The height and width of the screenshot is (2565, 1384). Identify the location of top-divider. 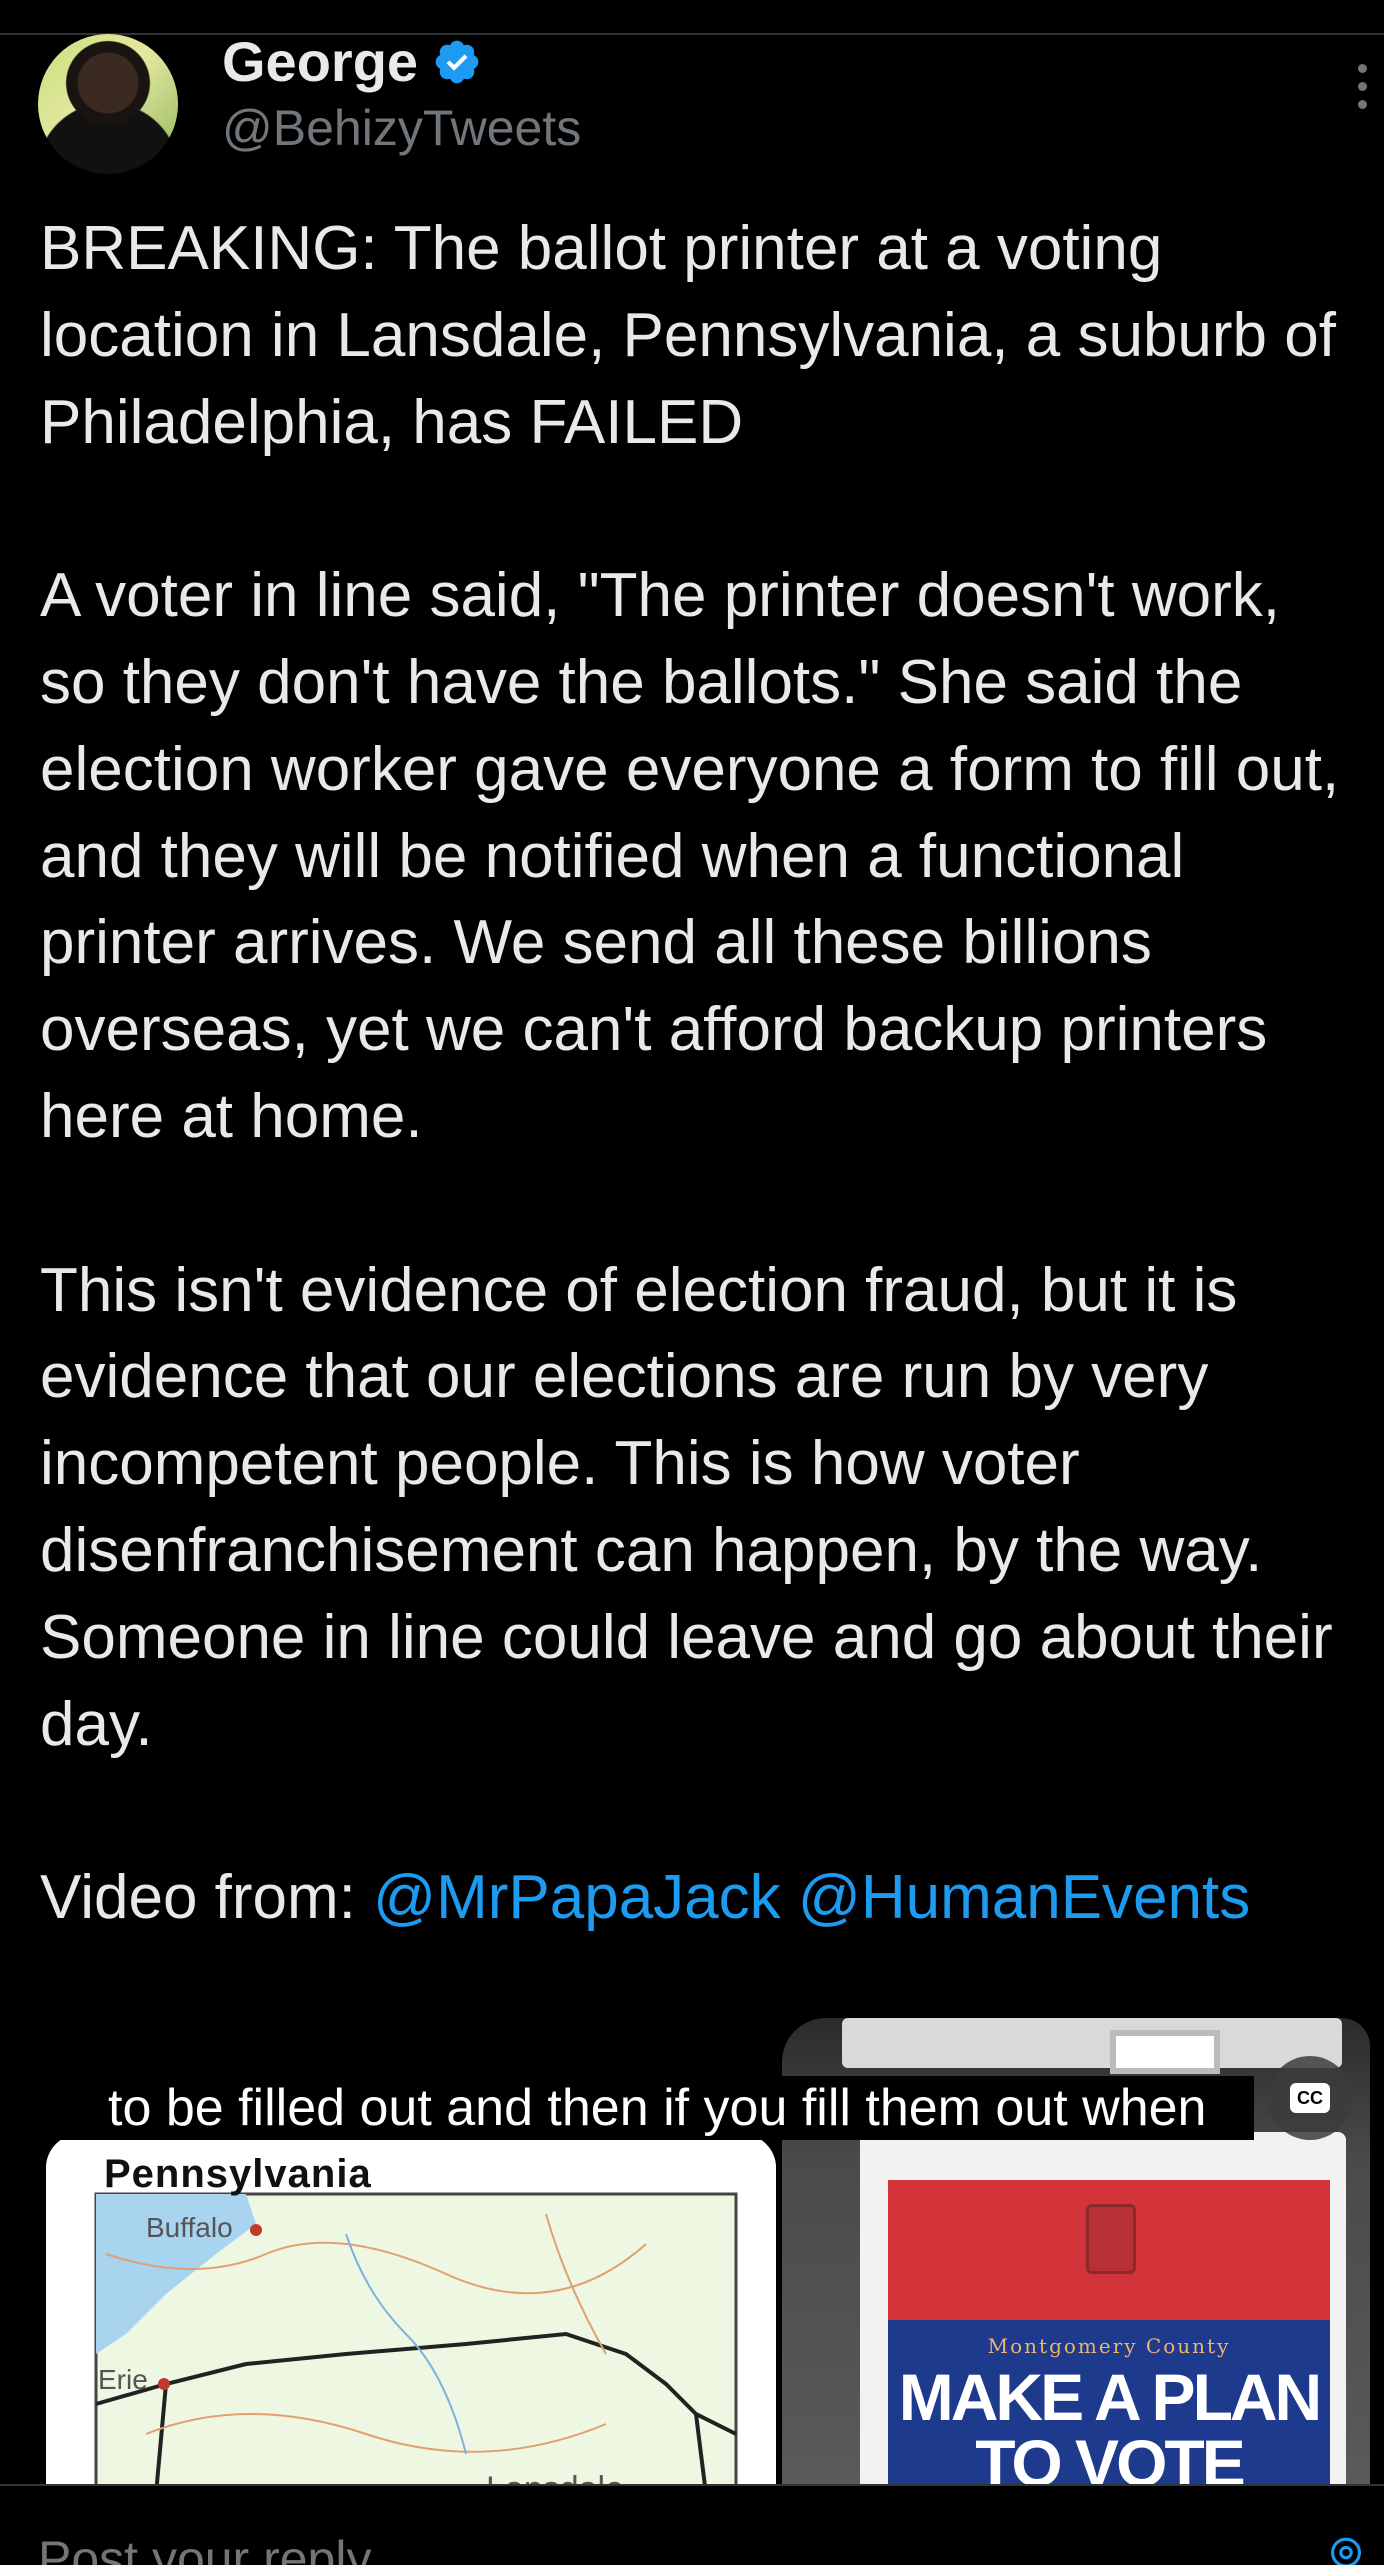
(692, 34).